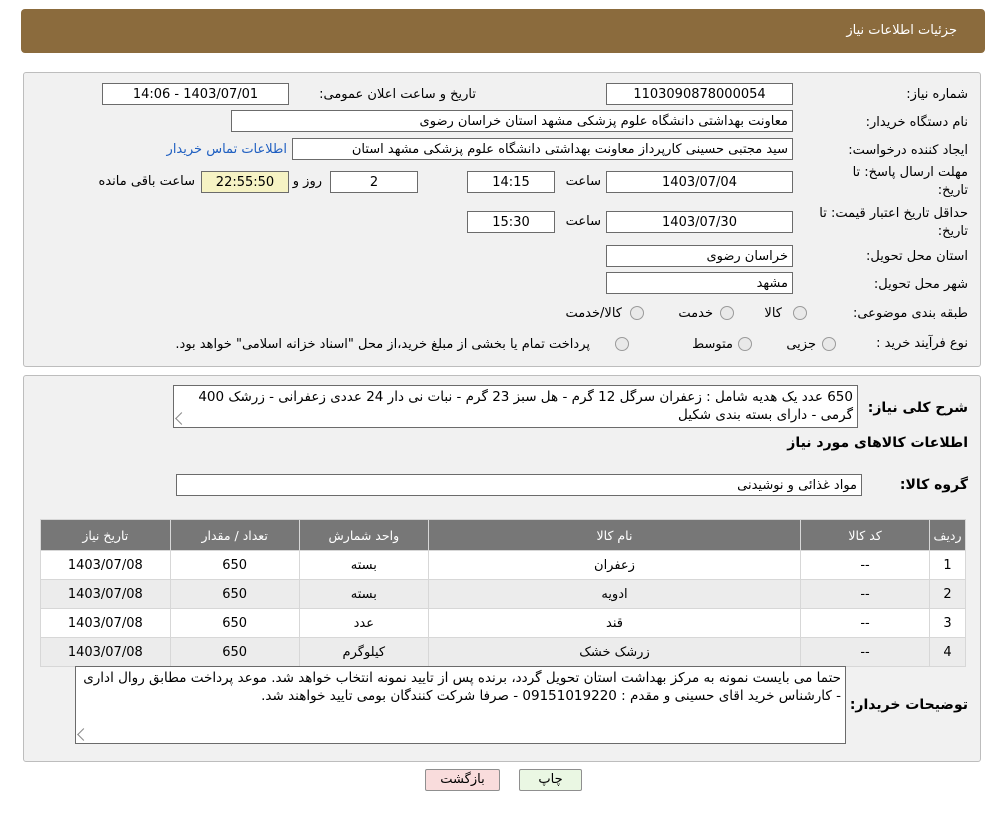 Image resolution: width=985 pixels, height=813 pixels. What do you see at coordinates (933, 485) in the screenshot?
I see `goods-group-label: گروه کالا:` at bounding box center [933, 485].